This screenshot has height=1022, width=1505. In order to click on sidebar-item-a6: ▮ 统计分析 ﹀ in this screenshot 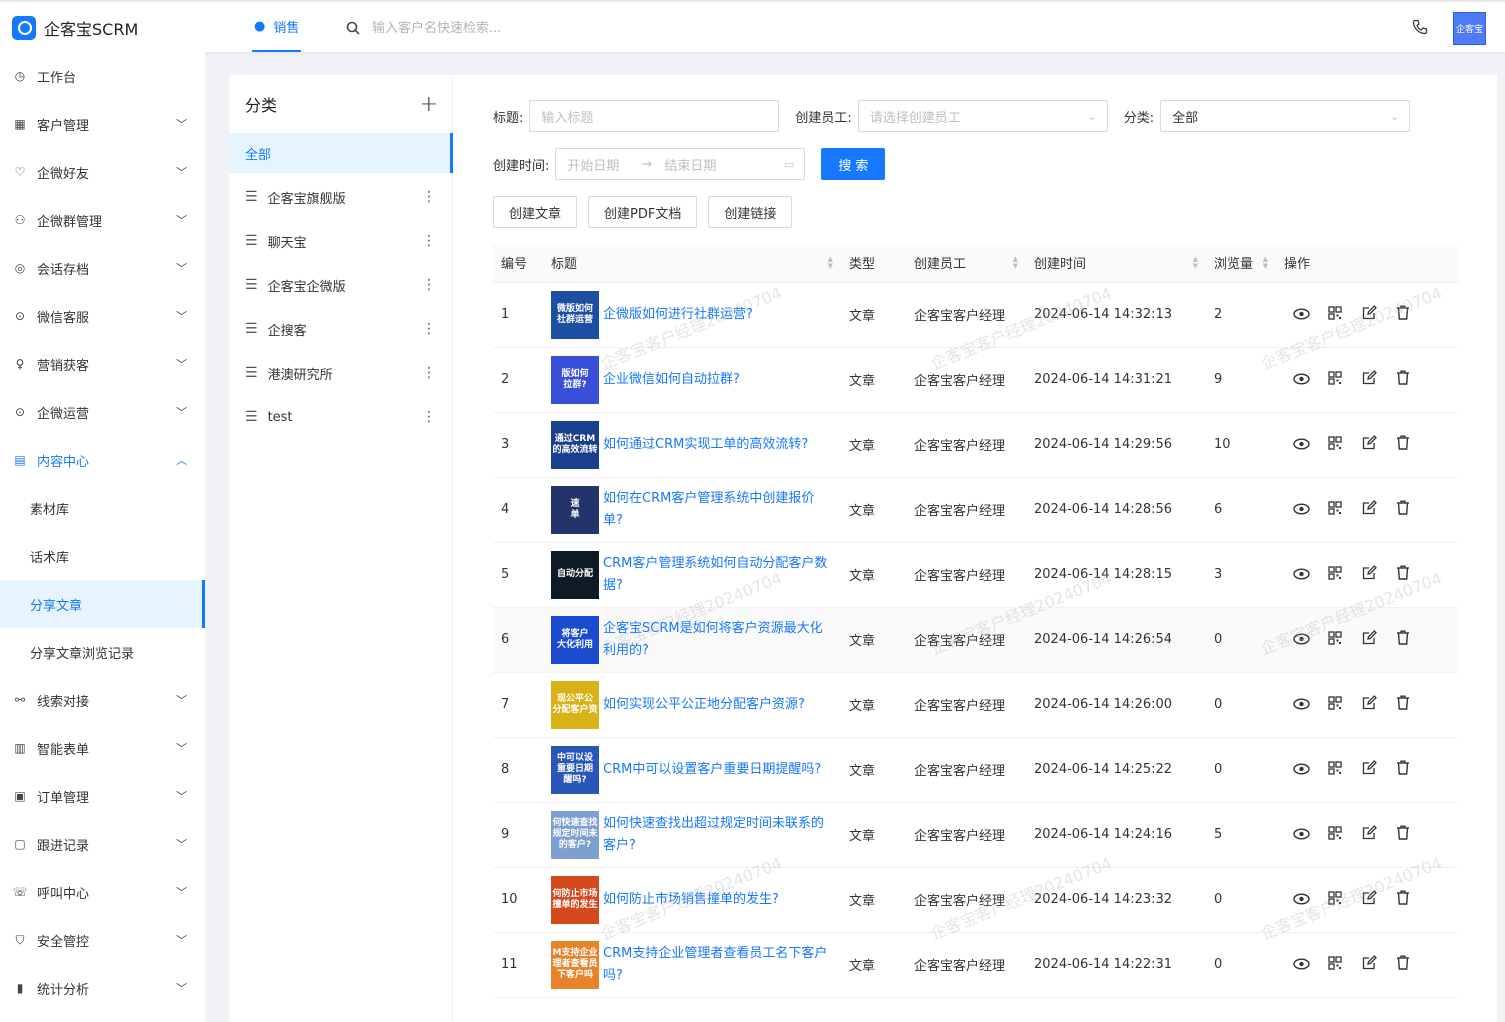, I will do `click(102, 988)`.